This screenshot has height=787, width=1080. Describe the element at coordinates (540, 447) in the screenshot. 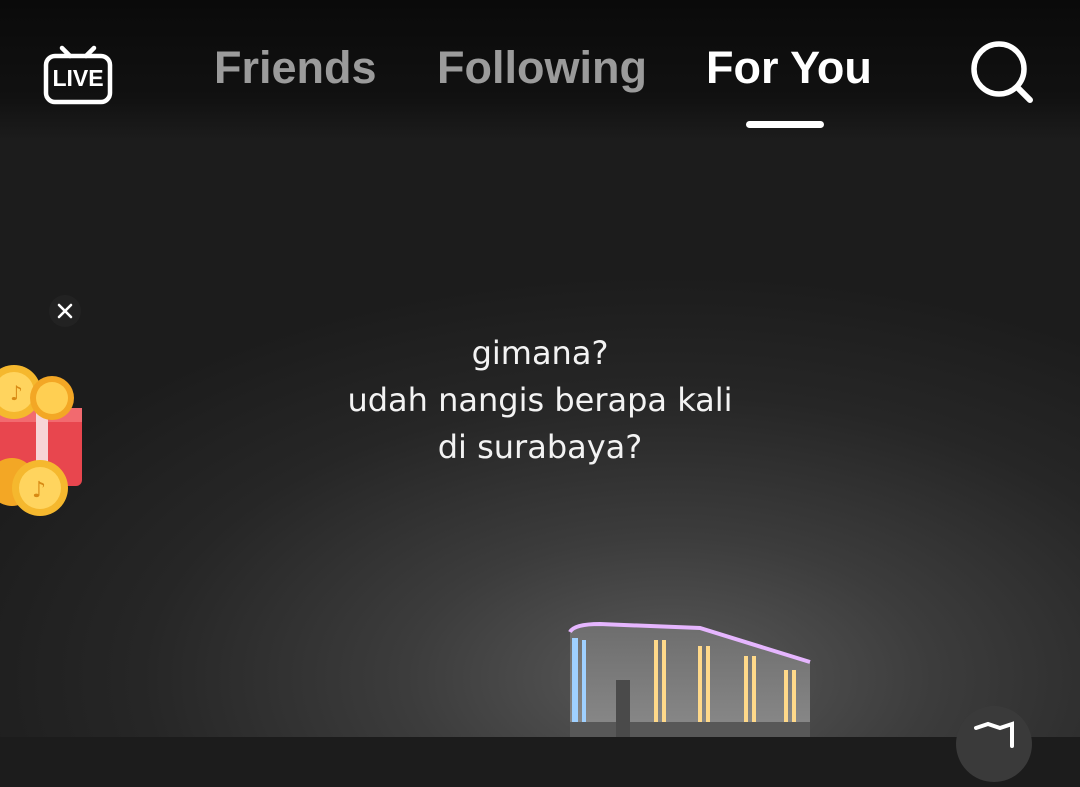

I see `caption-line-3: di surabaya?` at that location.